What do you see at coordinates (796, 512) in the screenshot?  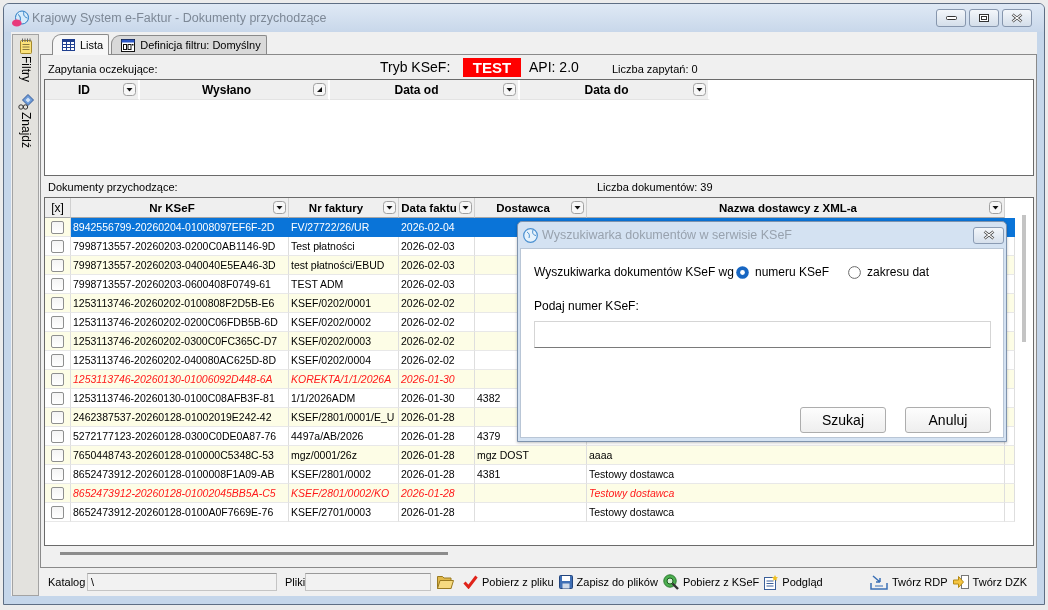 I see `table-cell: Testowy dostawca` at bounding box center [796, 512].